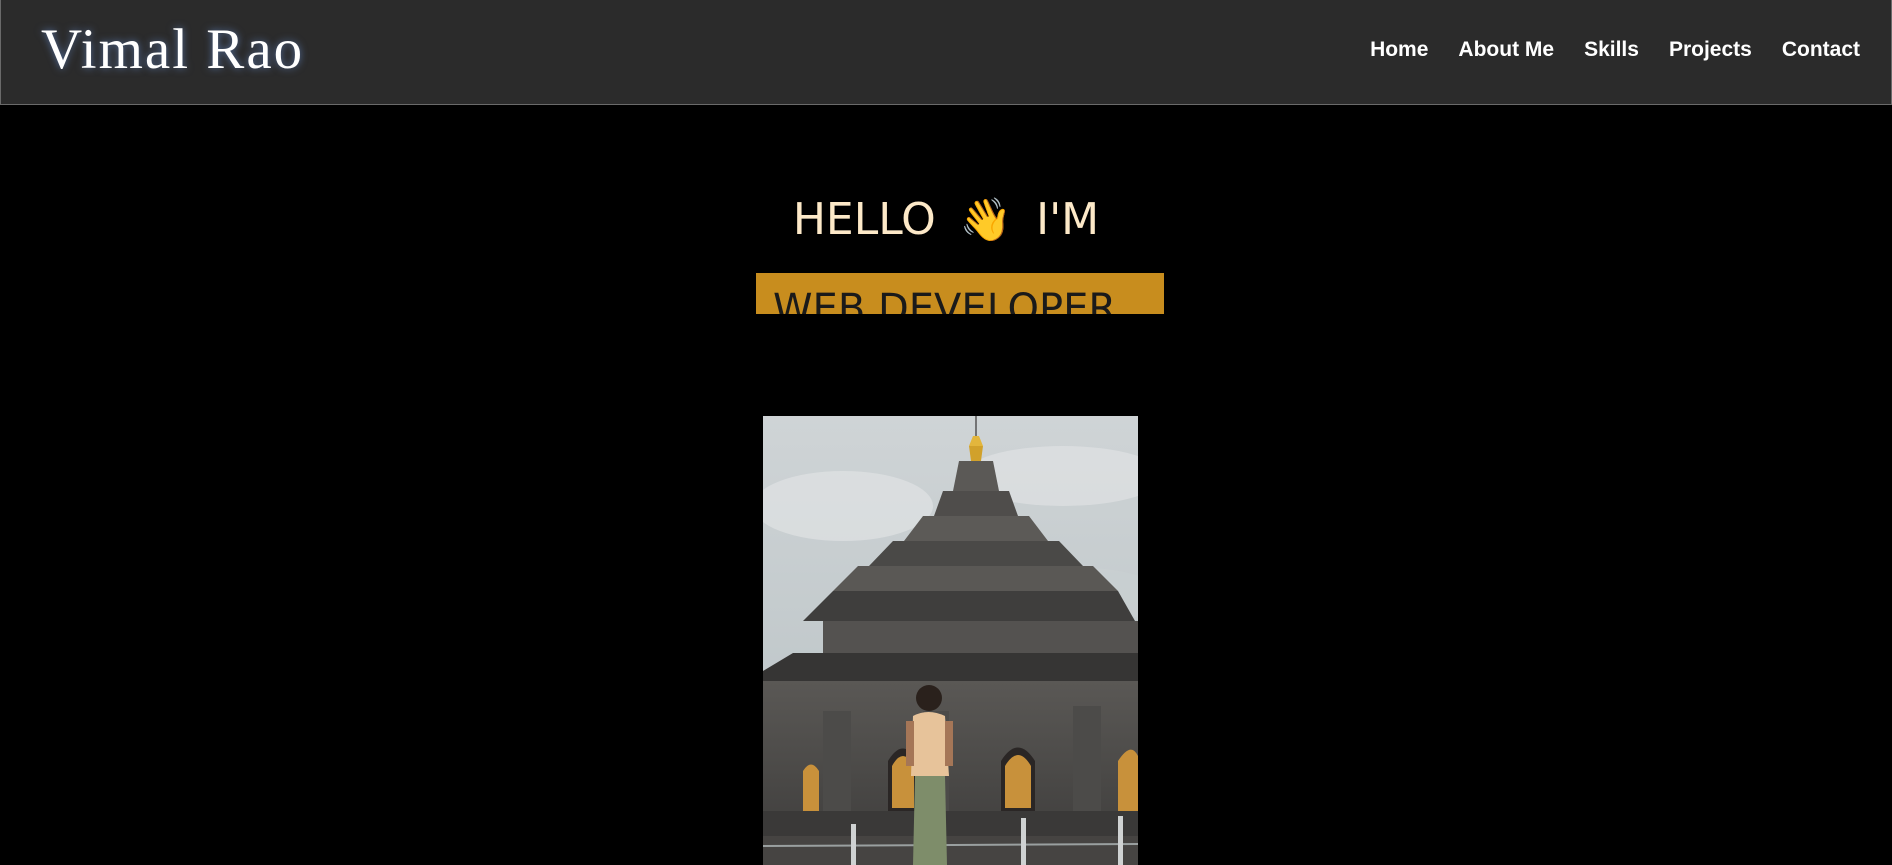  I want to click on role-highlight: WEB DEVELOPER, so click(960, 293).